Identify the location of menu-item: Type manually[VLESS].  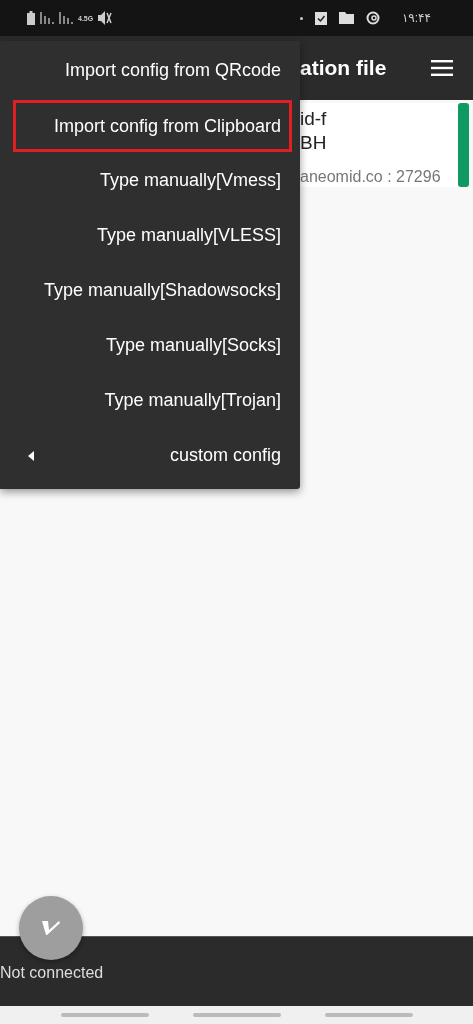
(150, 235).